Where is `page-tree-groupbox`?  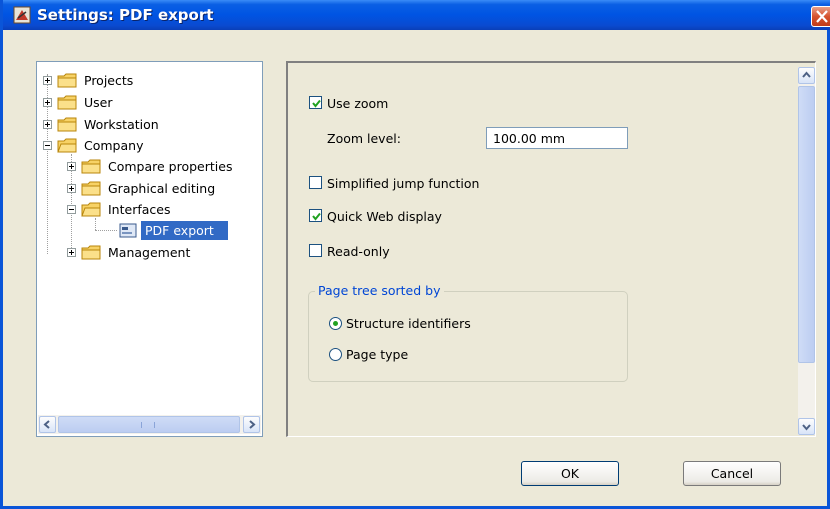
page-tree-groupbox is located at coordinates (468, 336).